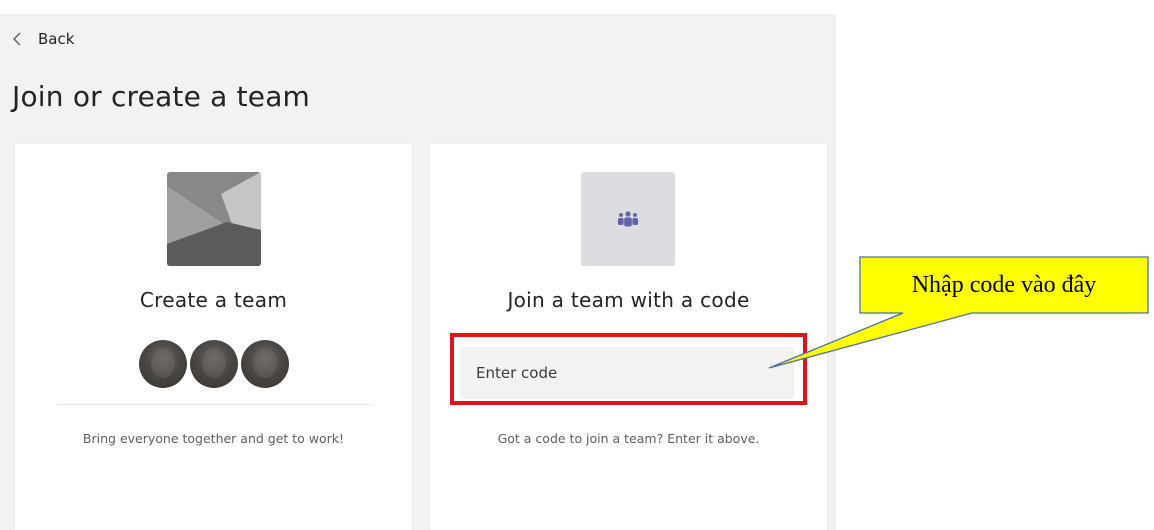  Describe the element at coordinates (1004, 284) in the screenshot. I see `callout-label: Nhập code vào đây` at that location.